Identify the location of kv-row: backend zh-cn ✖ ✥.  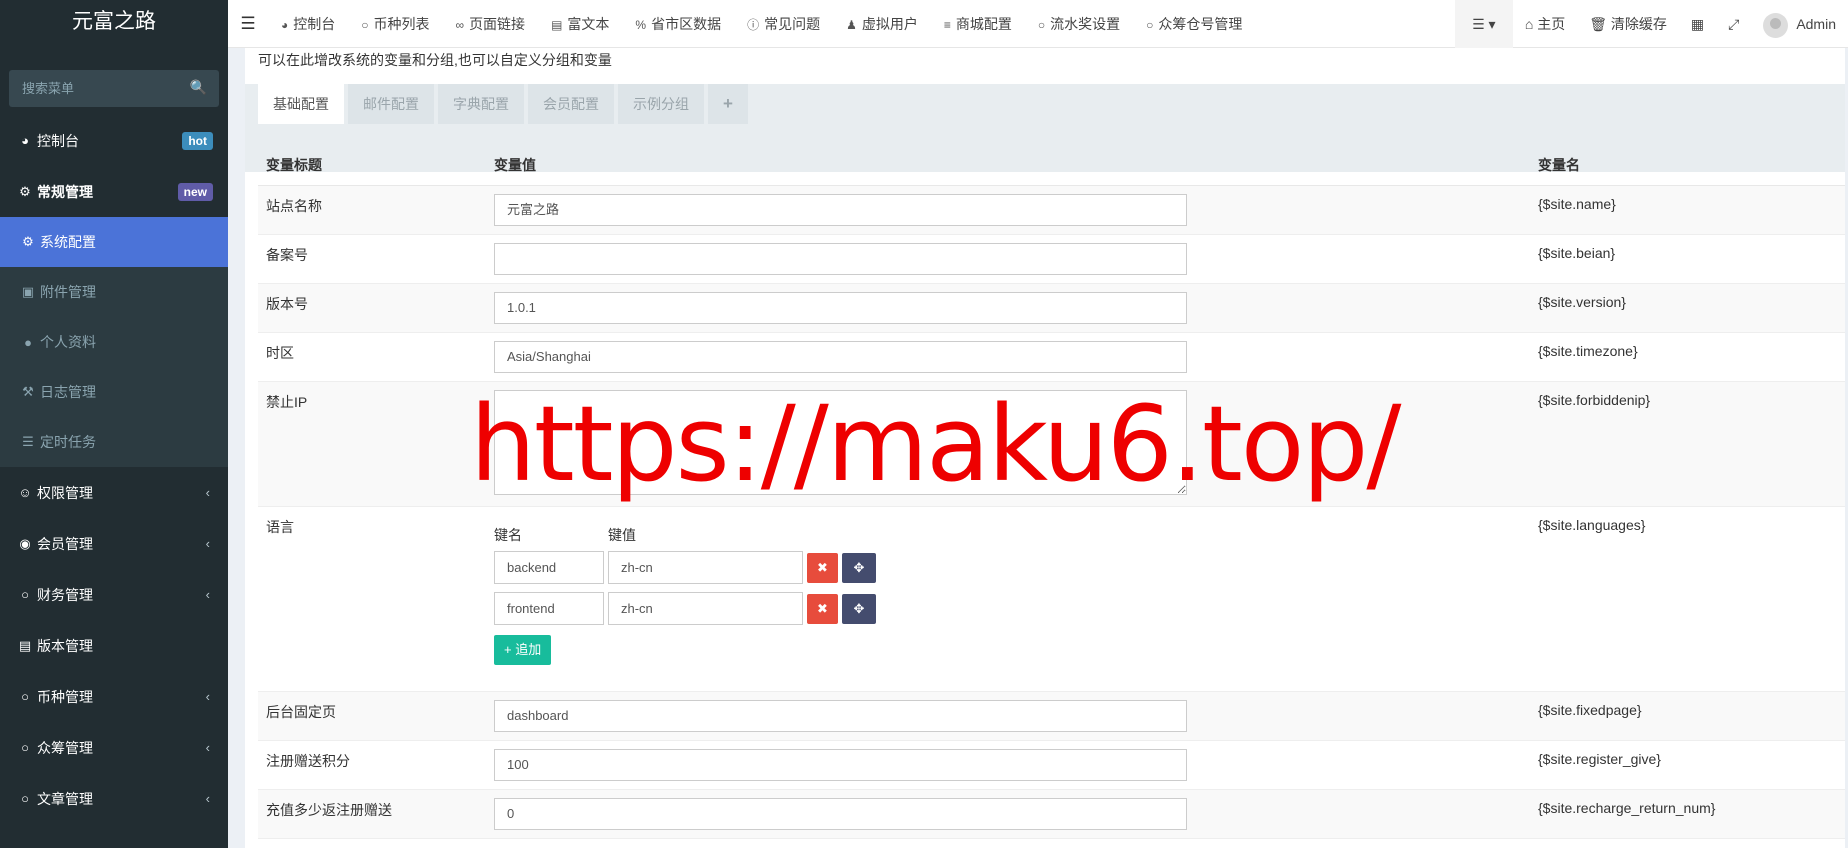
(1016, 567).